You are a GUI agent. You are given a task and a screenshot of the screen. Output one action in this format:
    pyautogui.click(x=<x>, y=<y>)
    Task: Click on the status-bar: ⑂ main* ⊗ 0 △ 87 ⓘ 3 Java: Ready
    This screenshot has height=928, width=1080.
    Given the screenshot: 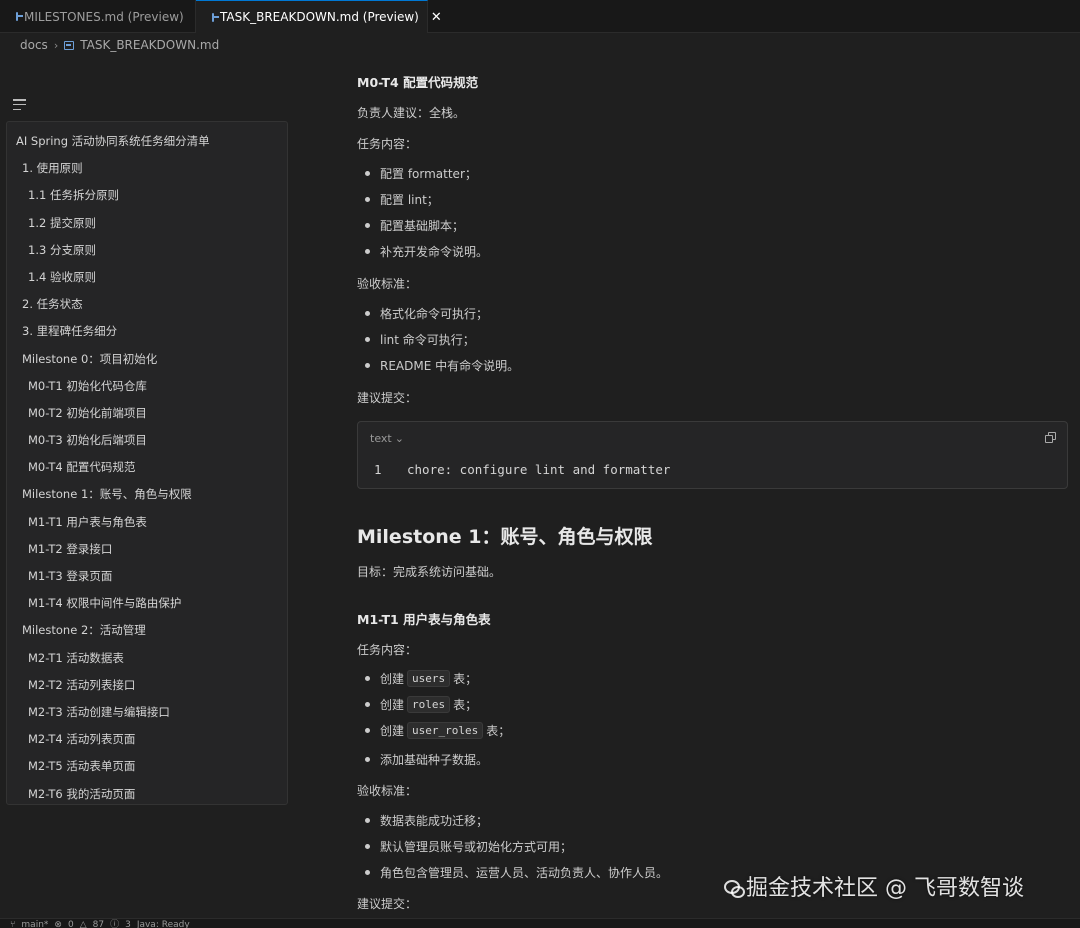 What is the action you would take?
    pyautogui.click(x=540, y=923)
    